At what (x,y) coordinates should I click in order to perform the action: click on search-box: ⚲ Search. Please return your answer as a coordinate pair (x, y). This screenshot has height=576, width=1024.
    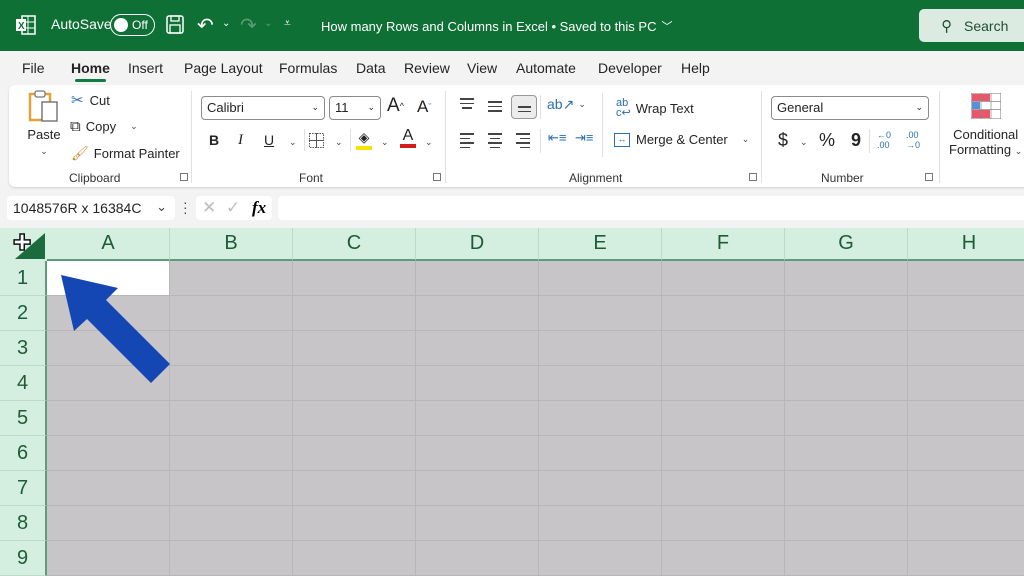
    Looking at the image, I should click on (971, 25).